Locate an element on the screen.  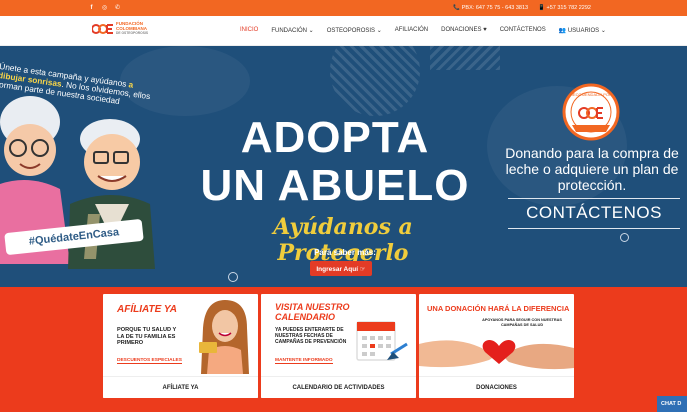
facebook-icon: f is located at coordinates (91, 7).